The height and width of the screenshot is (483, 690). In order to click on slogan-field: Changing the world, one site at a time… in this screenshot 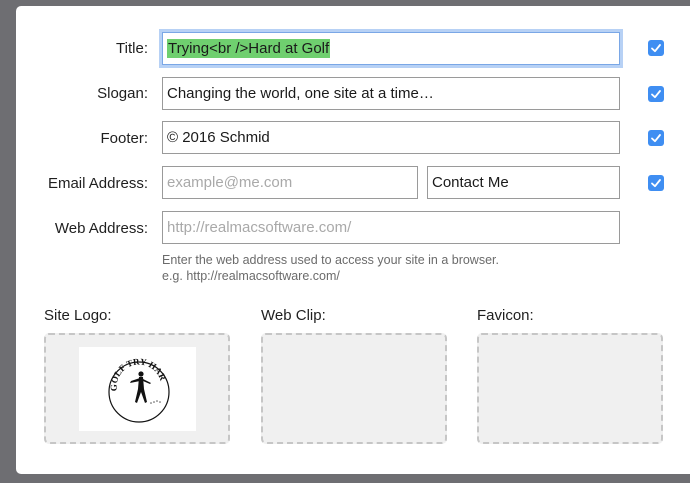, I will do `click(391, 93)`.